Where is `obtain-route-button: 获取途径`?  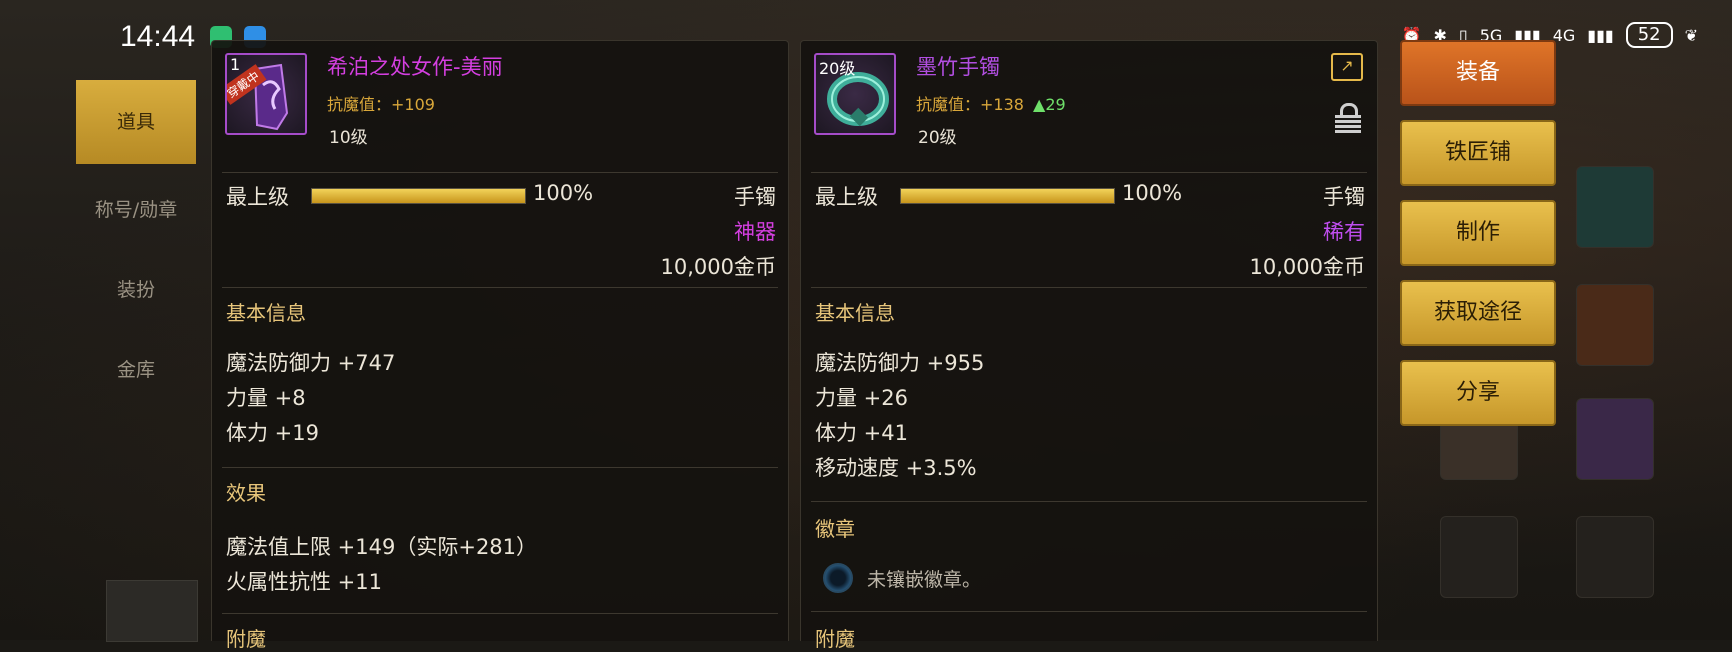
obtain-route-button: 获取途径 is located at coordinates (1478, 313).